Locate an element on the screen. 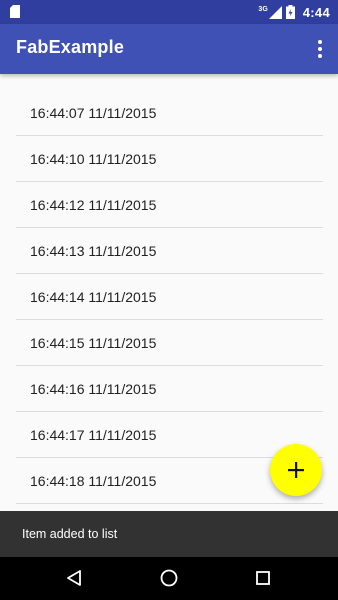  network-type-label: 3G is located at coordinates (263, 9).